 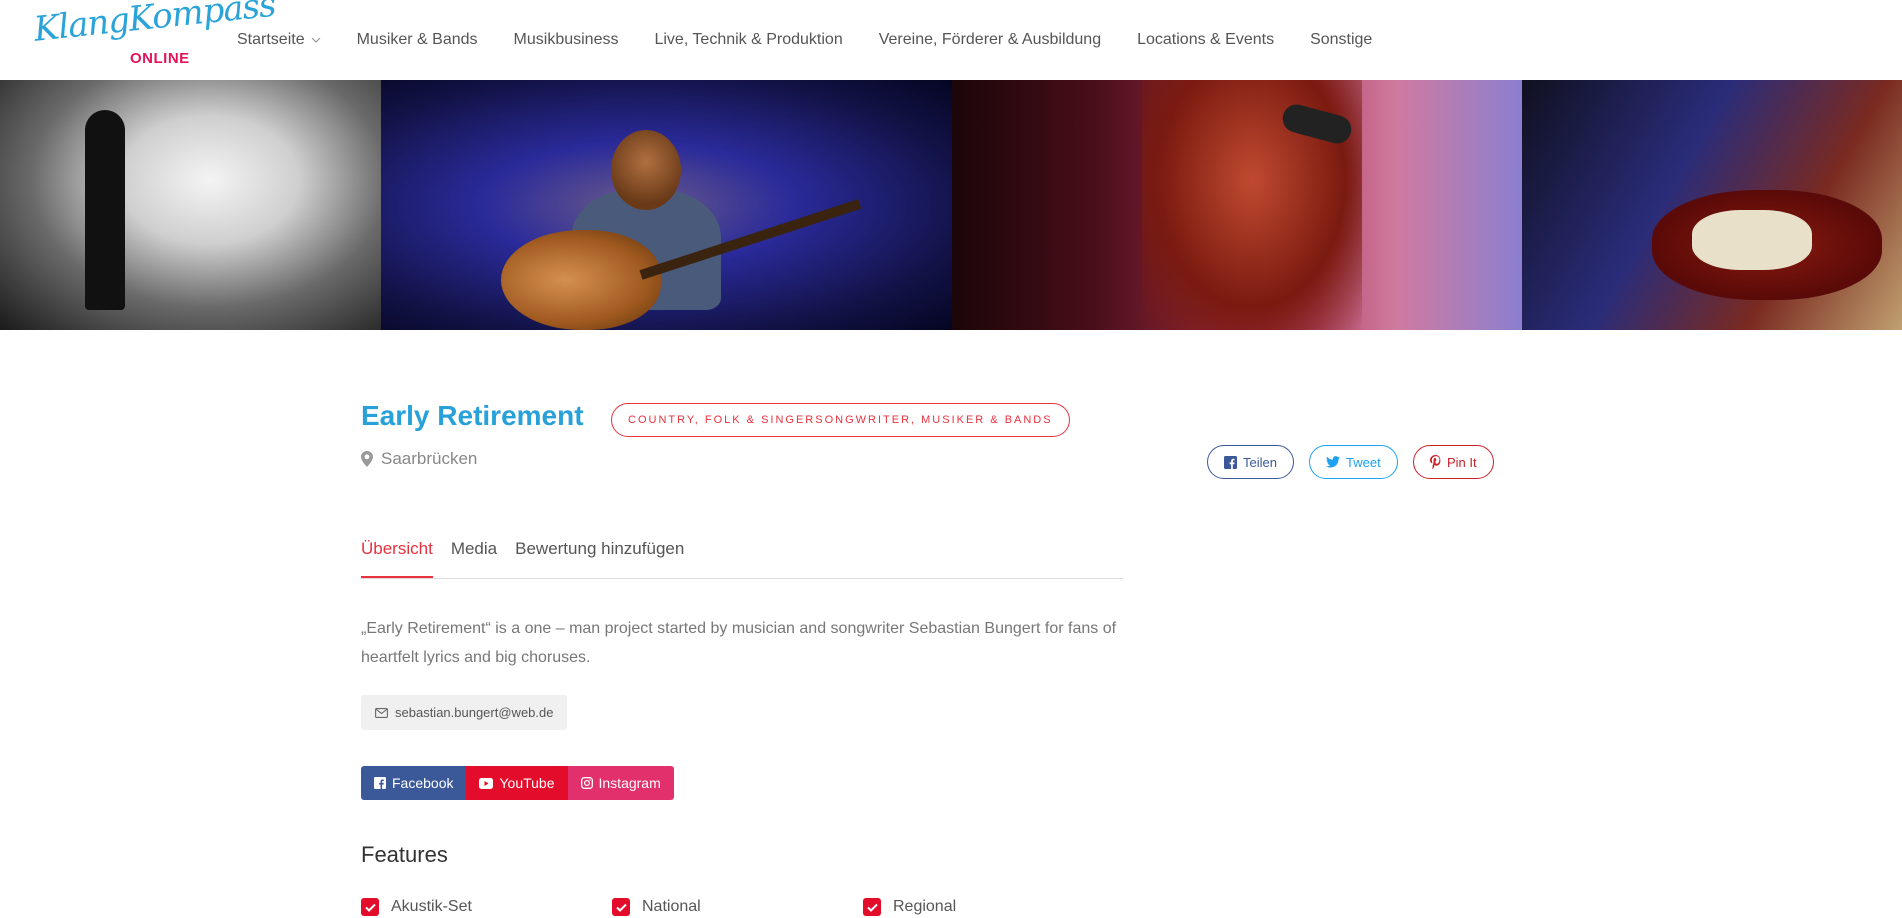 I want to click on listing-location: Saarbrücken, so click(x=419, y=459).